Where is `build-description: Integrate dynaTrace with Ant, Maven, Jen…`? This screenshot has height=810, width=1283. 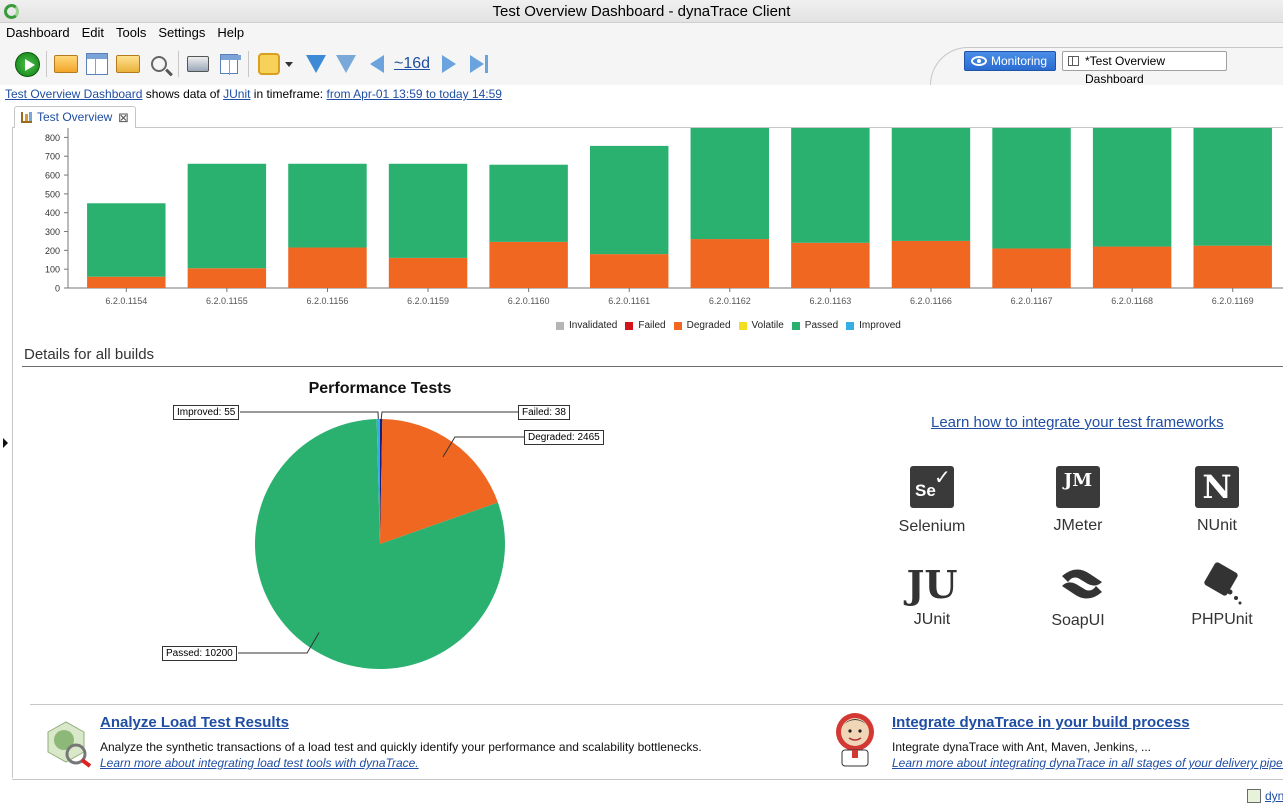 build-description: Integrate dynaTrace with Ant, Maven, Jen… is located at coordinates (1022, 747).